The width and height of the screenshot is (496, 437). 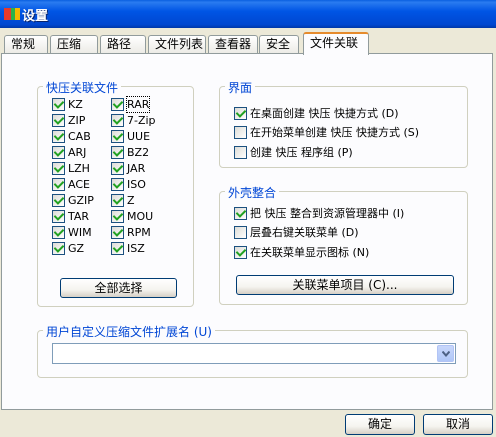 What do you see at coordinates (233, 44) in the screenshot?
I see `tab-viewer: 查看器` at bounding box center [233, 44].